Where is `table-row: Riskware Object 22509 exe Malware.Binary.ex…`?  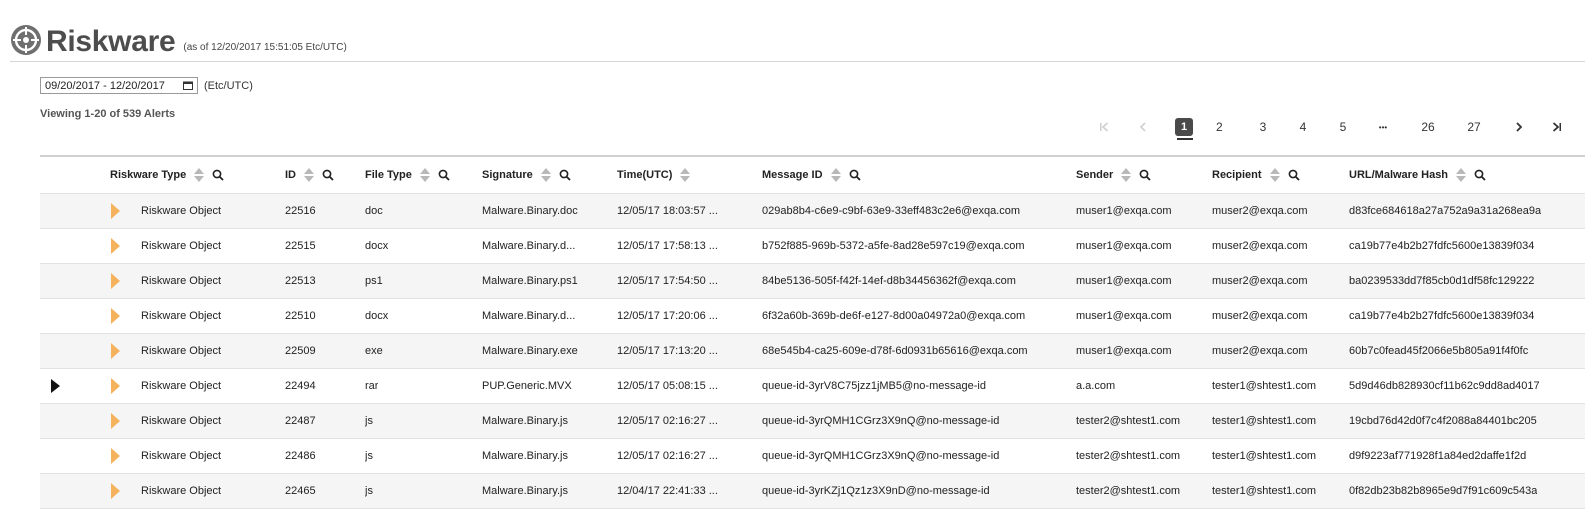
table-row: Riskware Object 22509 exe Malware.Binary.ex… is located at coordinates (812, 351).